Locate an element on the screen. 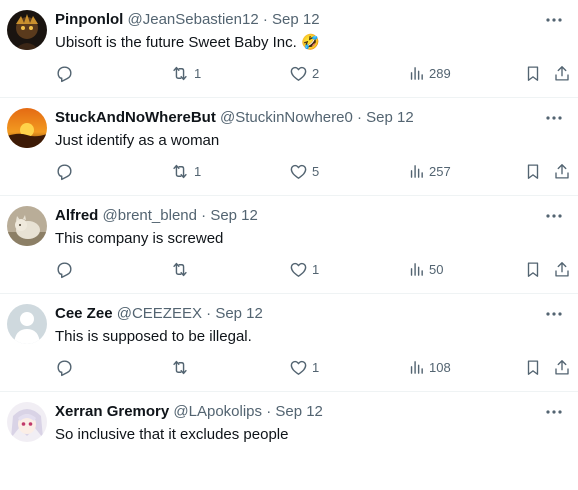  action-bar: 1 5 257 is located at coordinates (289, 171).